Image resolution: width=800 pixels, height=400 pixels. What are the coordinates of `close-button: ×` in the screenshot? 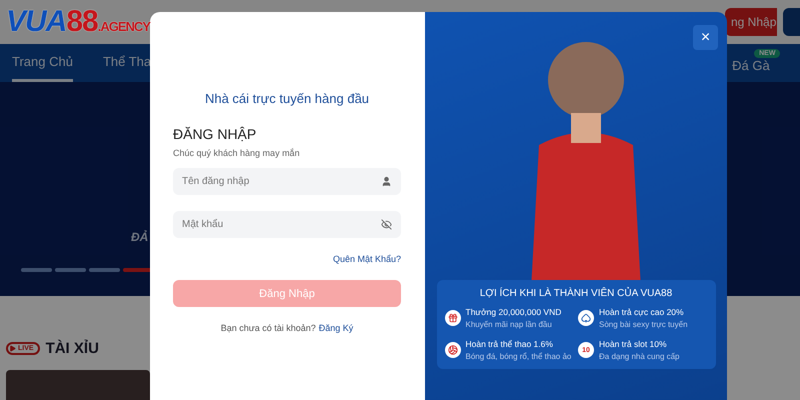 It's located at (705, 37).